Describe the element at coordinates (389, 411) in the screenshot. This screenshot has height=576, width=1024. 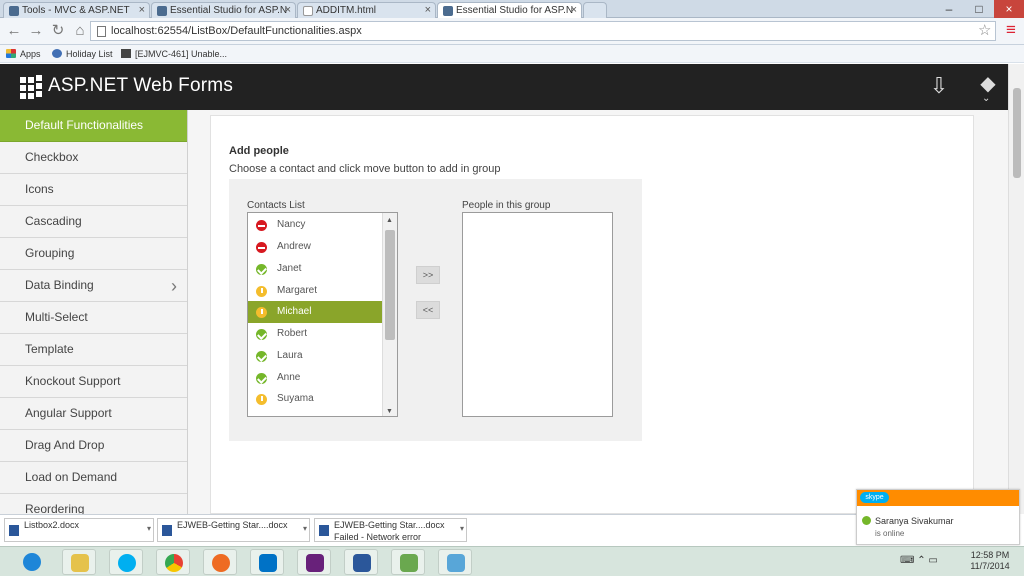
I see `scroll-down-icon: ▼` at that location.